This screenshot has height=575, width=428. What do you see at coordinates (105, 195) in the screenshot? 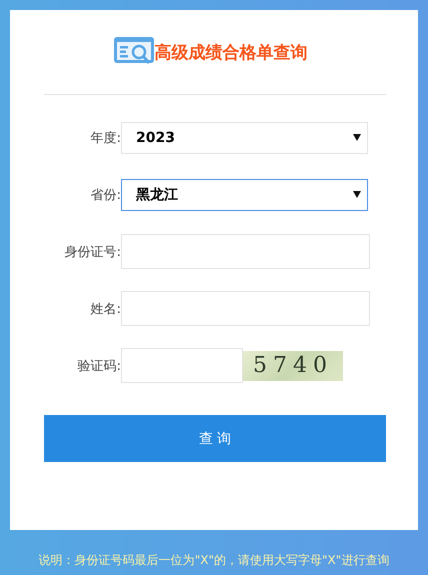
I see `field-label: 省份:` at bounding box center [105, 195].